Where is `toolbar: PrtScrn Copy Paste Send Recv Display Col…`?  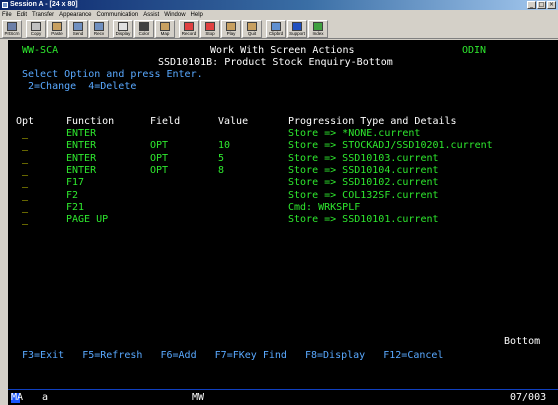 toolbar: PrtScrn Copy Paste Send Recv Display Col… is located at coordinates (279, 29).